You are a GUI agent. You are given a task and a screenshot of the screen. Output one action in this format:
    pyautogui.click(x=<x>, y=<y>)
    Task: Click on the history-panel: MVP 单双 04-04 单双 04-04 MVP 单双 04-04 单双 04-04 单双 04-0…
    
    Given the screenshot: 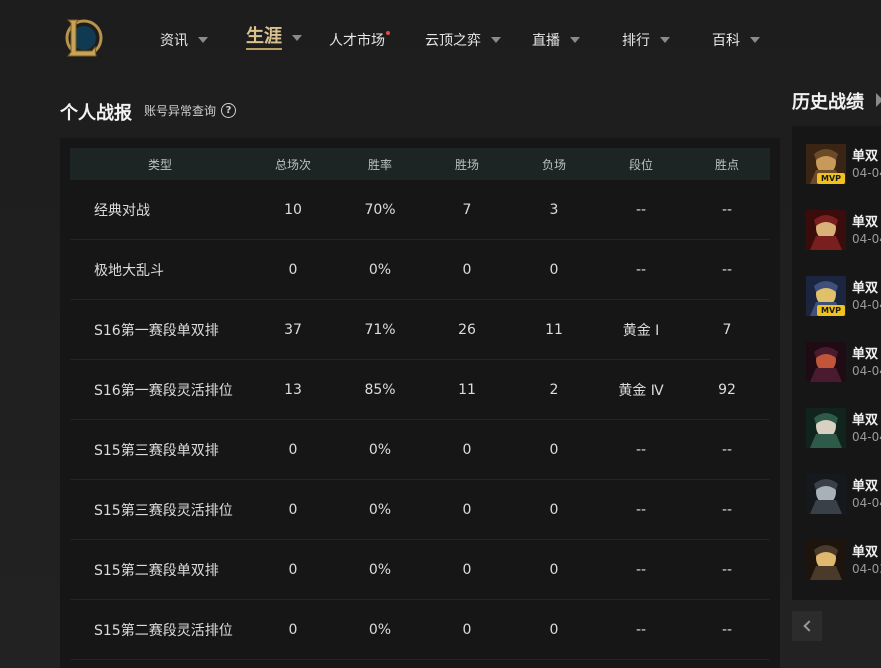 What is the action you would take?
    pyautogui.click(x=836, y=363)
    